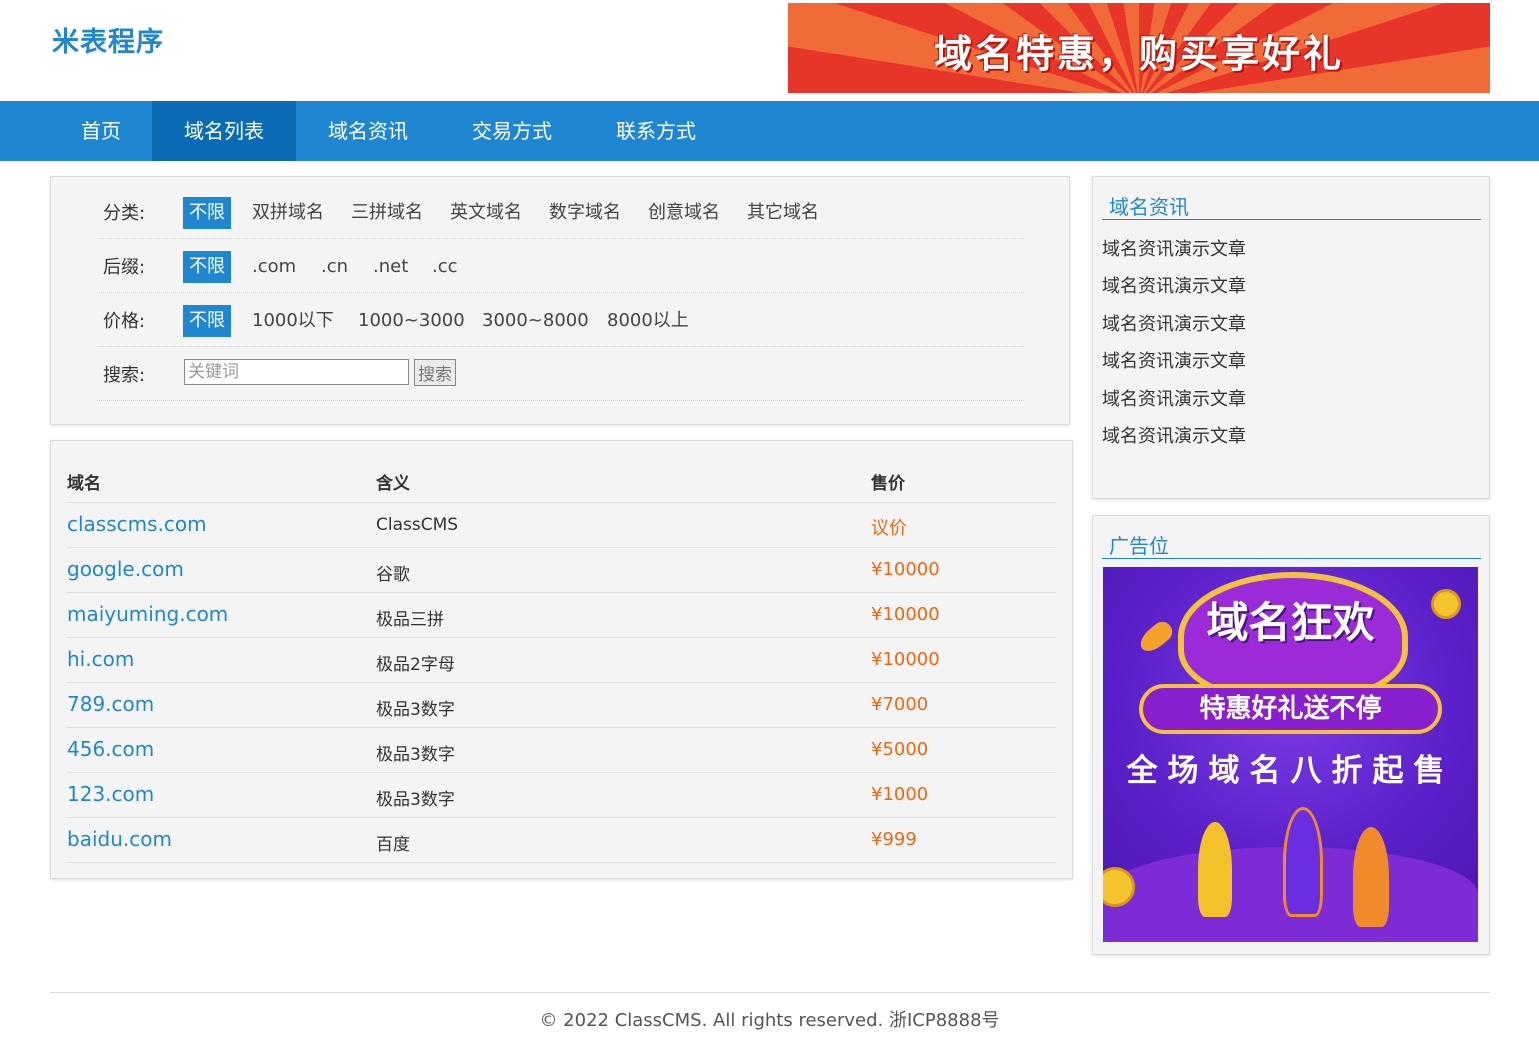  Describe the element at coordinates (889, 528) in the screenshot. I see `domain-price: 议价` at that location.